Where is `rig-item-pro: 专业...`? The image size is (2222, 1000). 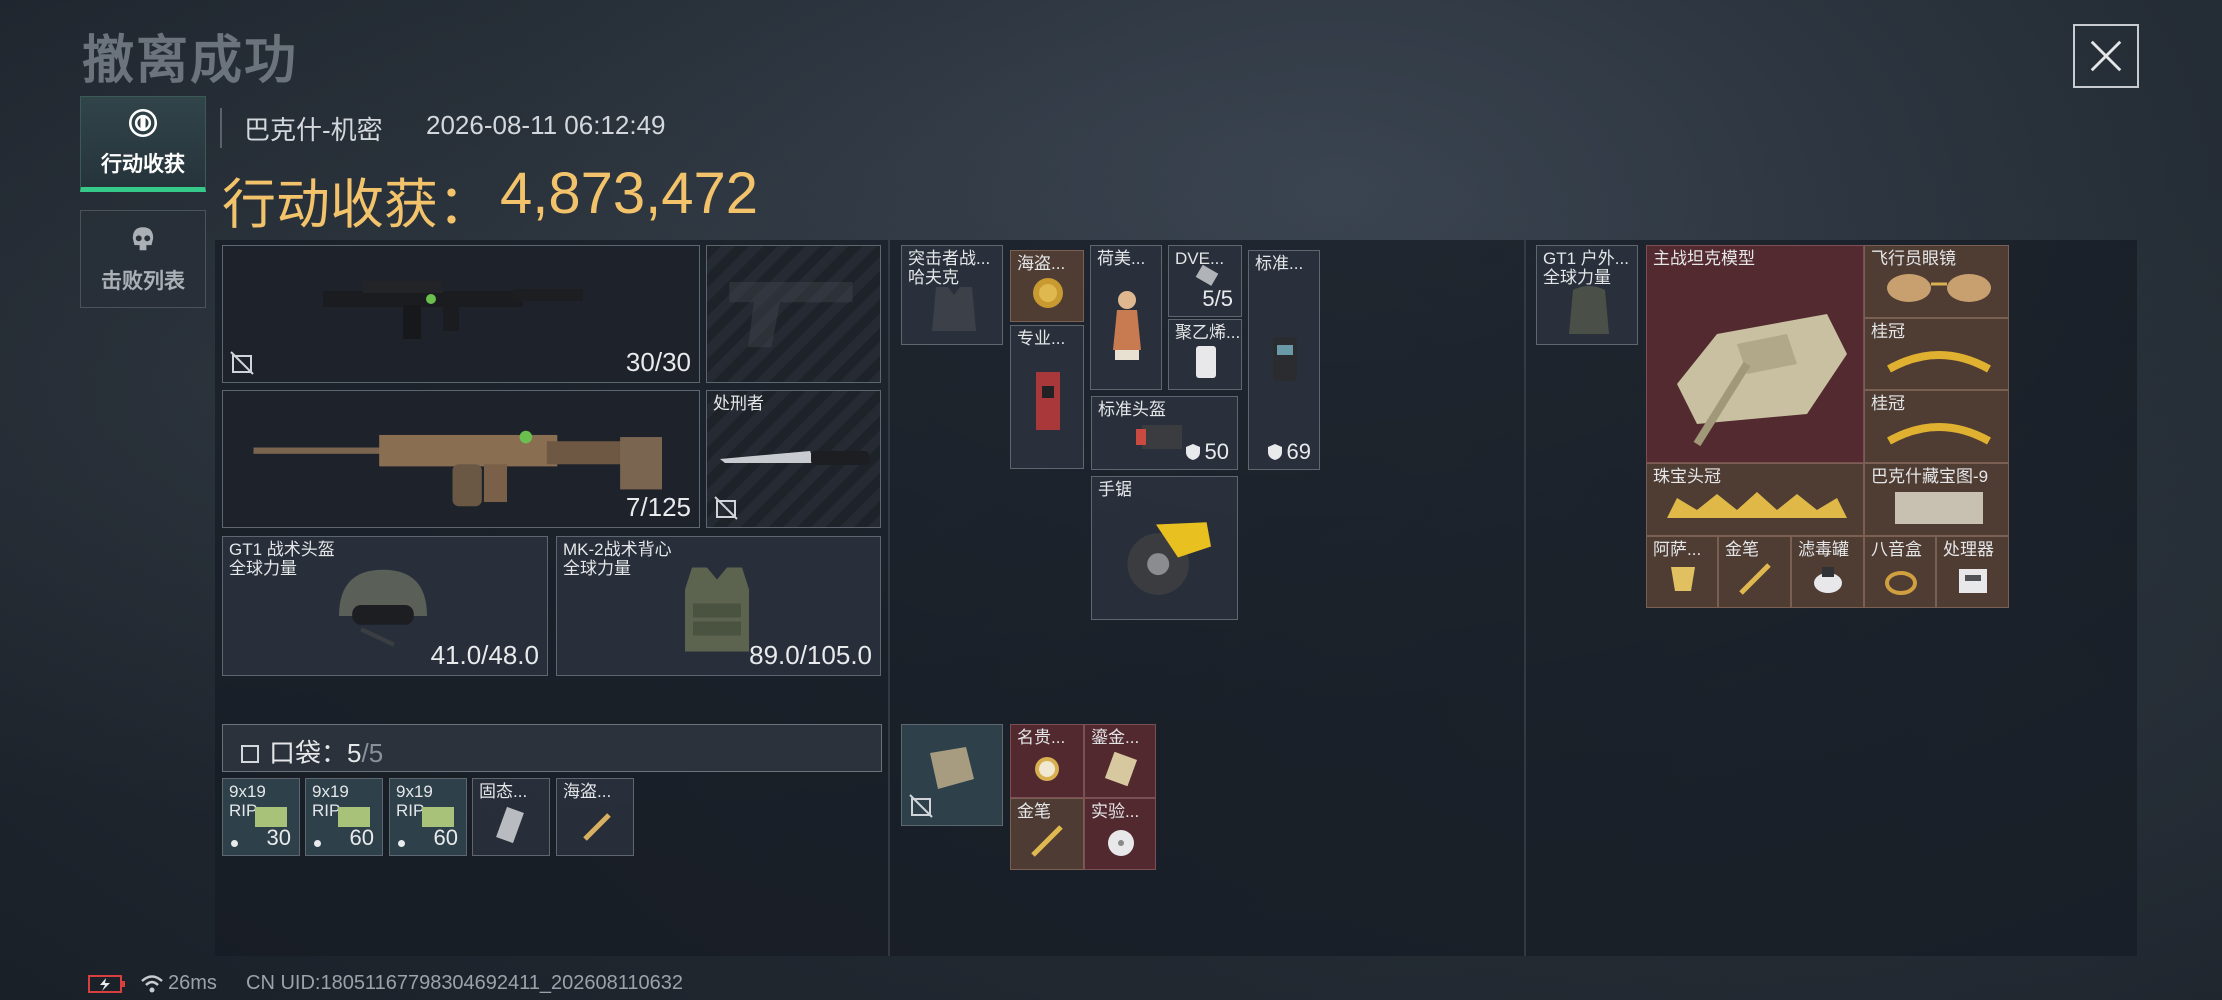 rig-item-pro: 专业... is located at coordinates (1047, 397).